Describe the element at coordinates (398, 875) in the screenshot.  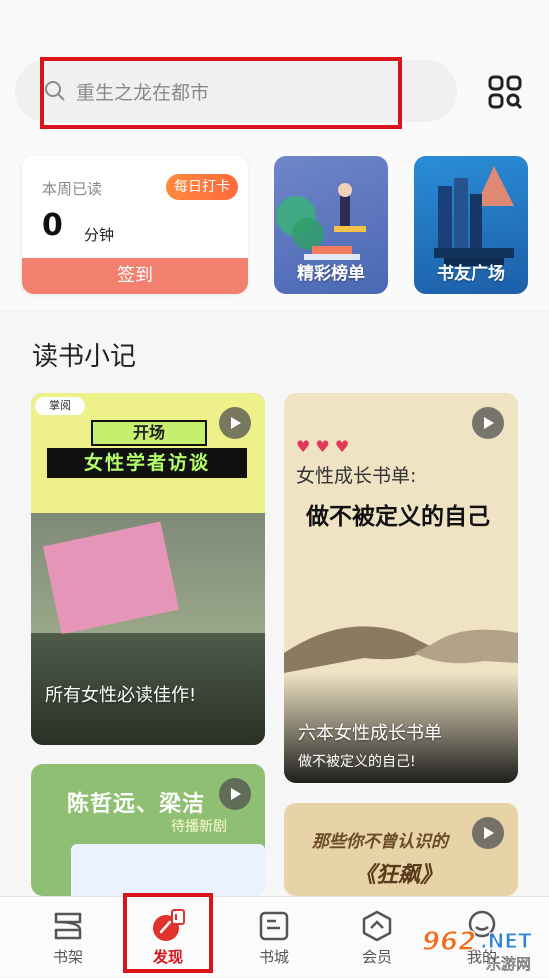
I see `note-4-cover-line2: 《狂飙》` at that location.